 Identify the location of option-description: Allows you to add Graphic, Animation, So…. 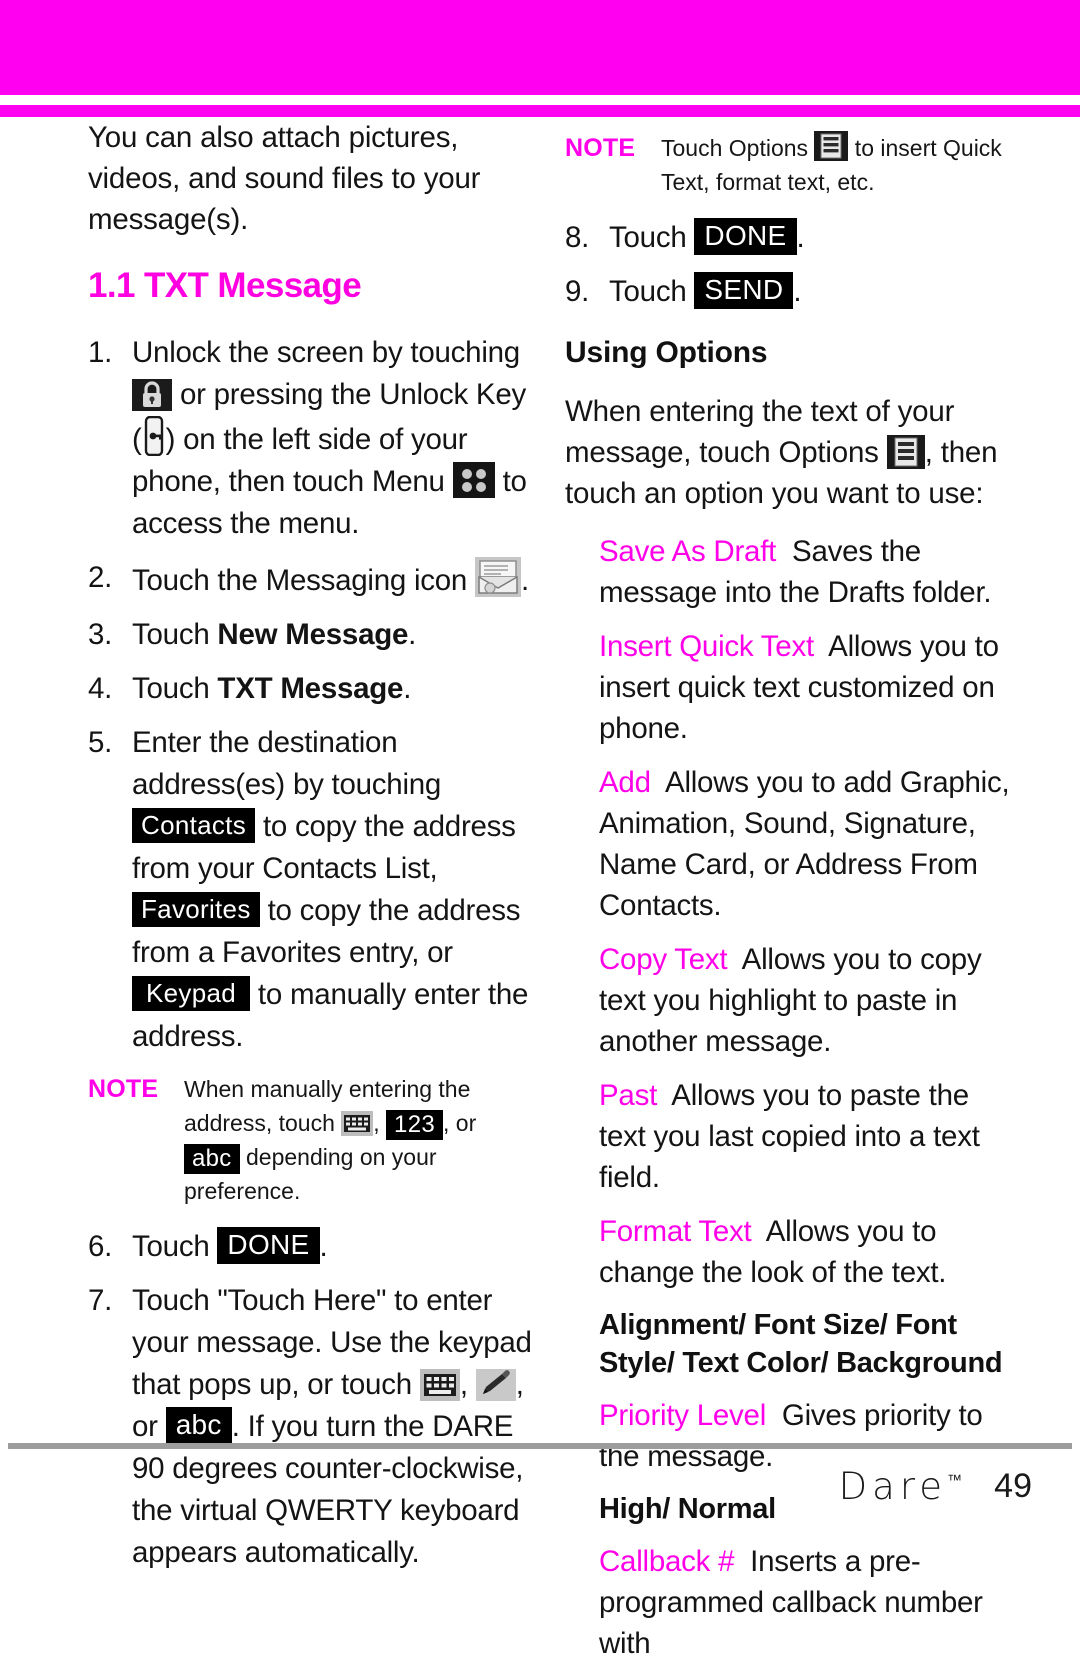
(804, 844).